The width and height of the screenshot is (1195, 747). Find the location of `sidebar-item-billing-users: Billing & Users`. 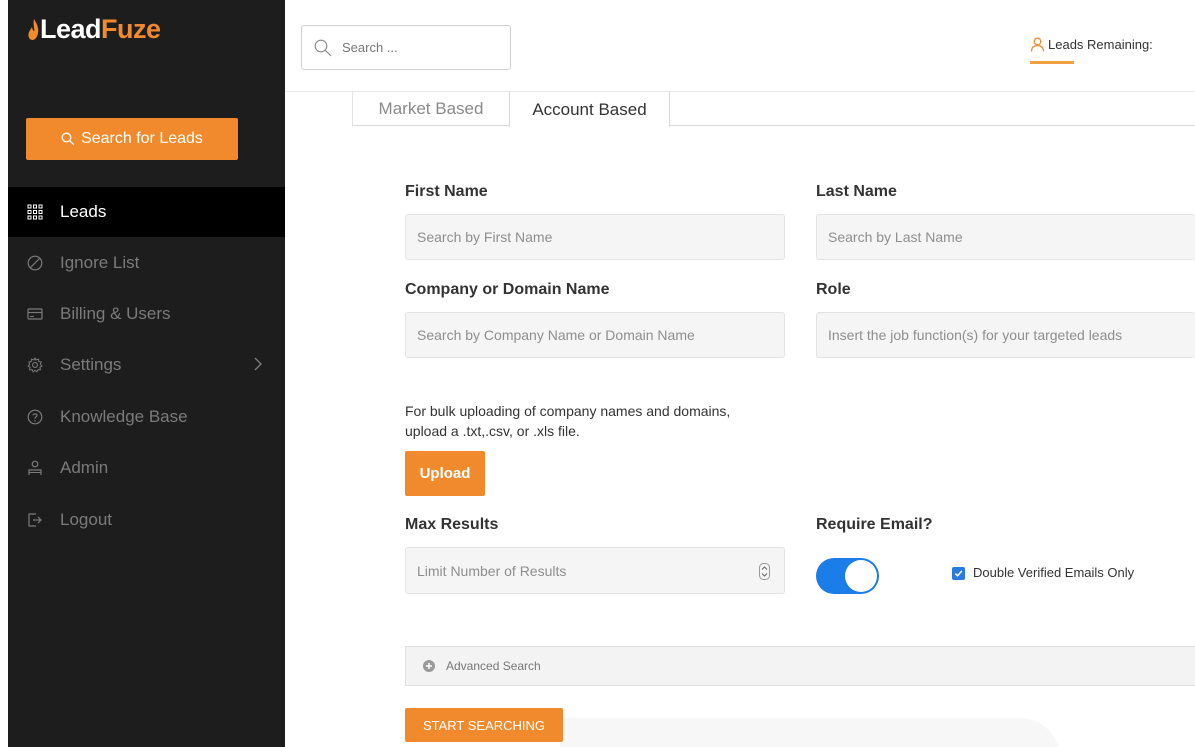

sidebar-item-billing-users: Billing & Users is located at coordinates (146, 314).